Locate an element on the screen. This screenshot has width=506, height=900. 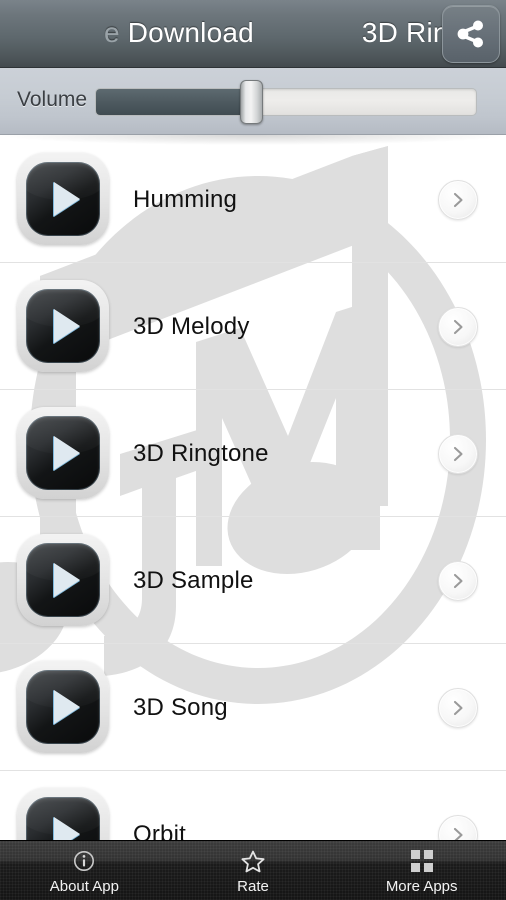
list-item-title: 3D Melody is located at coordinates (191, 326).